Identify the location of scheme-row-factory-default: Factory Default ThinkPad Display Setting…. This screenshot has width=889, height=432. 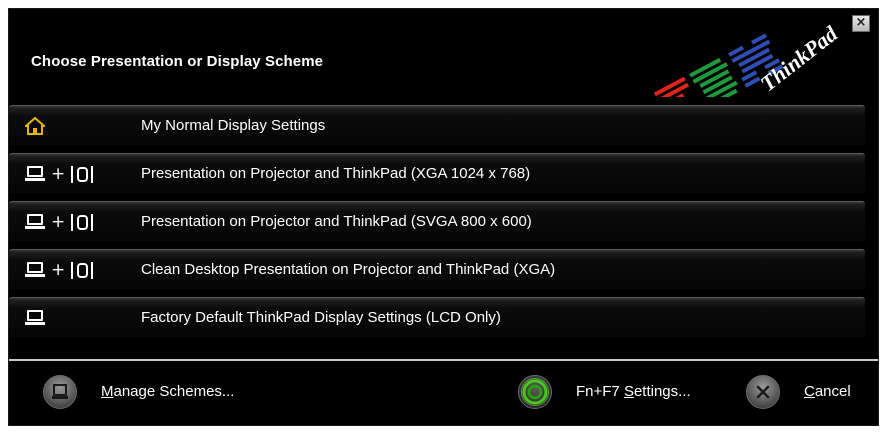
(437, 317).